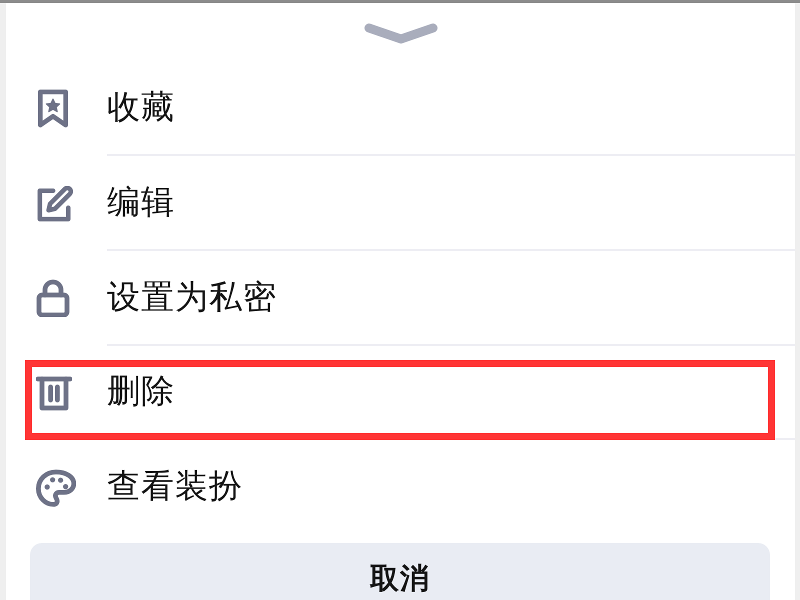  I want to click on edit-icon, so click(55, 204).